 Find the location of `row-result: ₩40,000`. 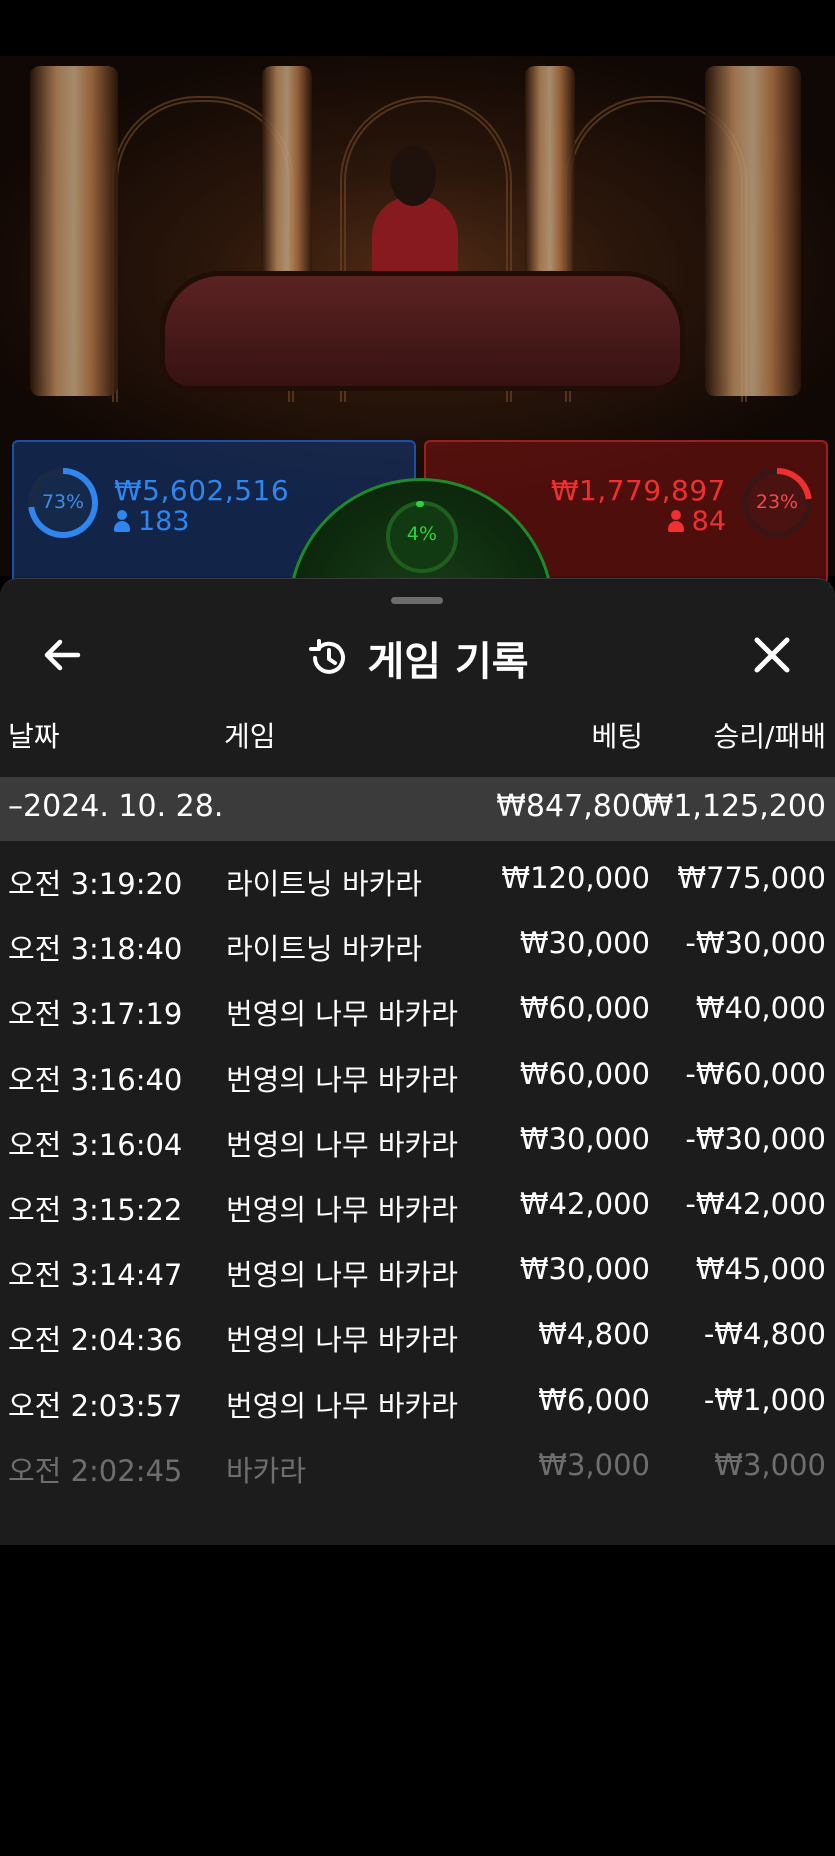

row-result: ₩40,000 is located at coordinates (760, 1008).